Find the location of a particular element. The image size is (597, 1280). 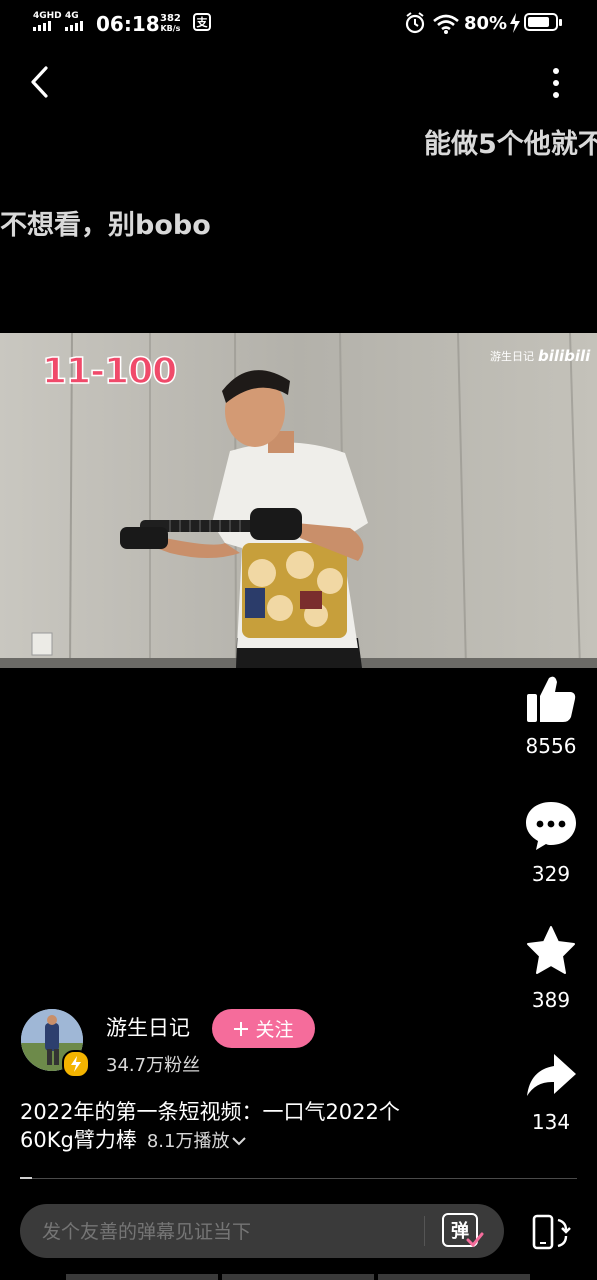

watermark: 游生日记 bilibili is located at coordinates (540, 356).